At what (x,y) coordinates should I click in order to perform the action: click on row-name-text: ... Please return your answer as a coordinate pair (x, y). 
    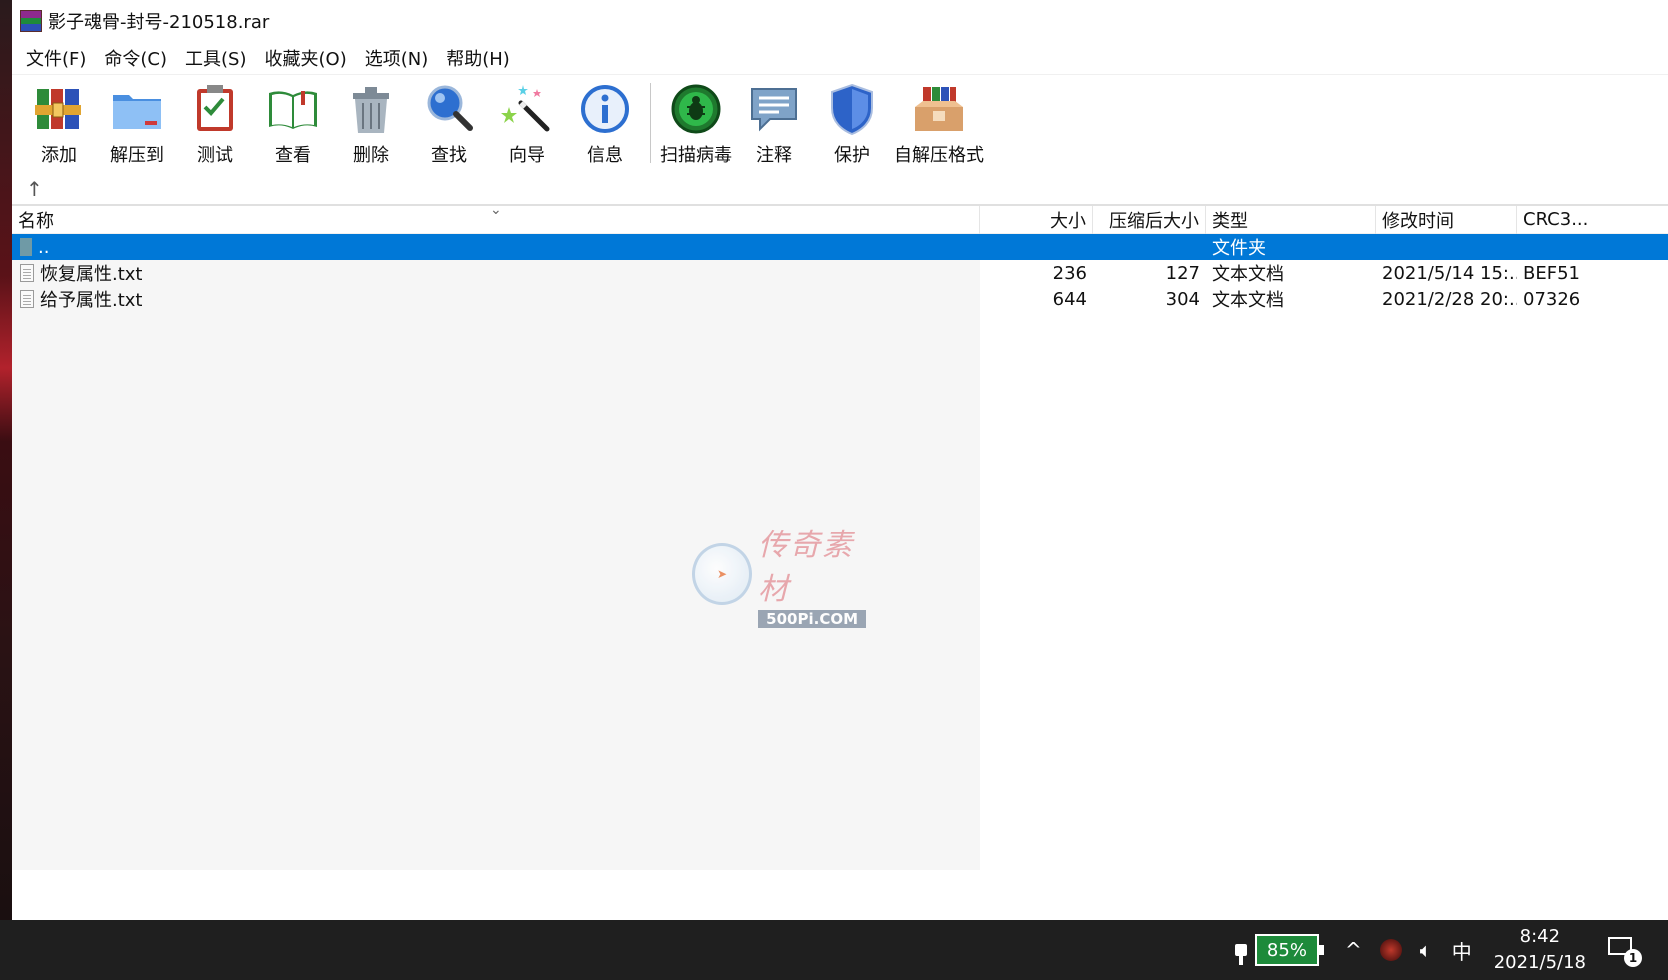
    Looking at the image, I should click on (44, 247).